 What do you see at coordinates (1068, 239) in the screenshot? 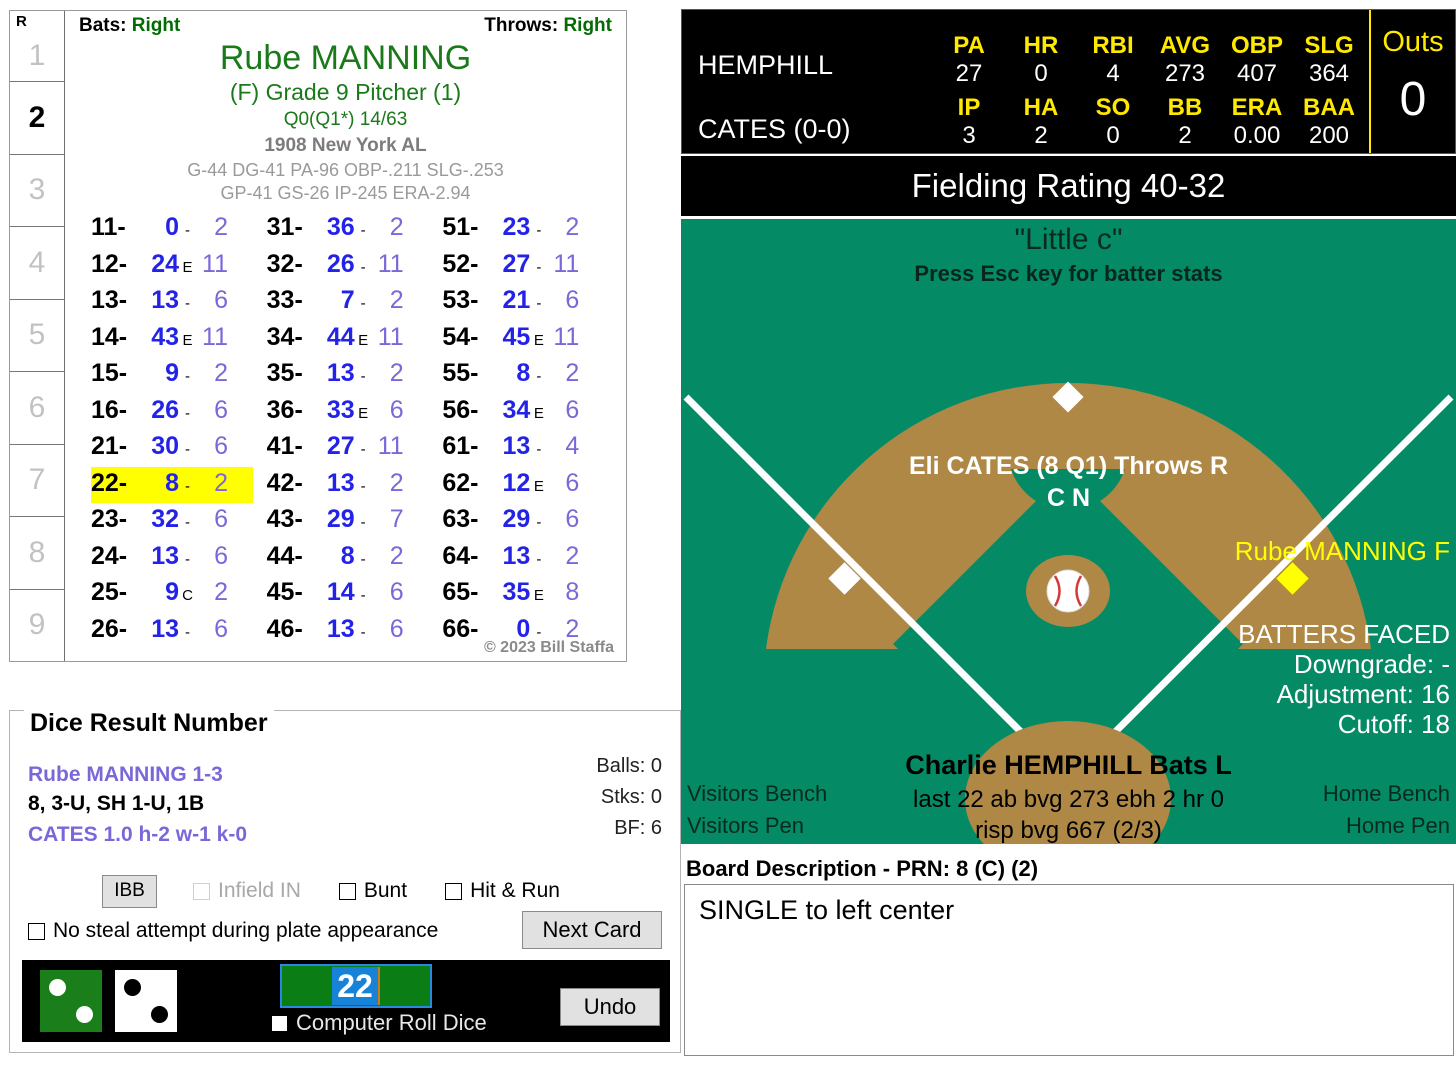
I see `little-c-label: "Little c"` at bounding box center [1068, 239].